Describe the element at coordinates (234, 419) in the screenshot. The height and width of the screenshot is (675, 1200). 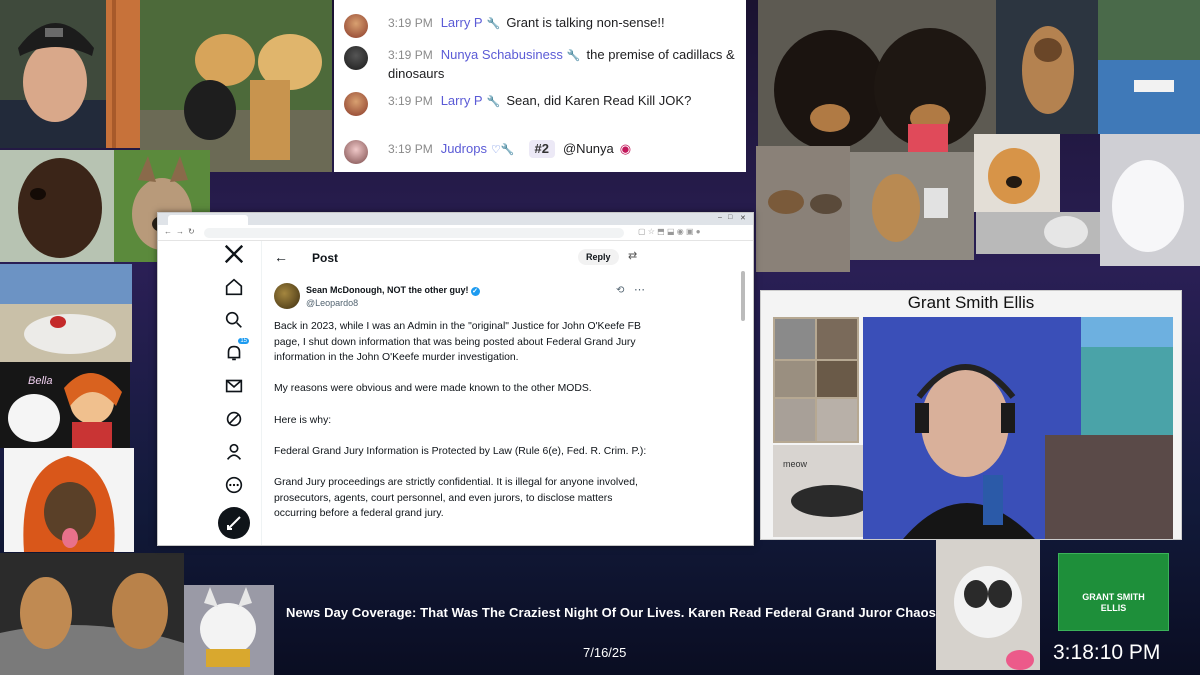
I see `grok-icon` at that location.